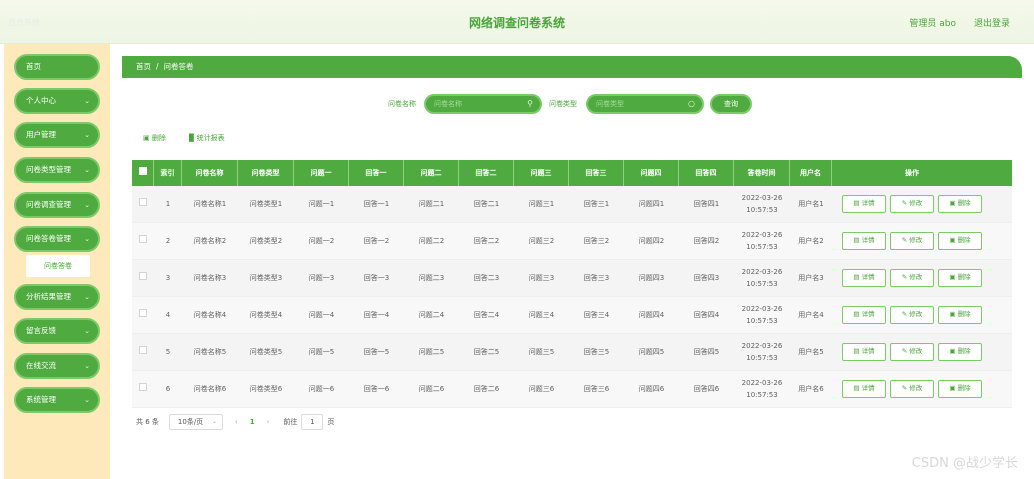 This screenshot has width=1034, height=479. Describe the element at coordinates (266, 315) in the screenshot. I see `table-cell: 问卷类型4` at that location.